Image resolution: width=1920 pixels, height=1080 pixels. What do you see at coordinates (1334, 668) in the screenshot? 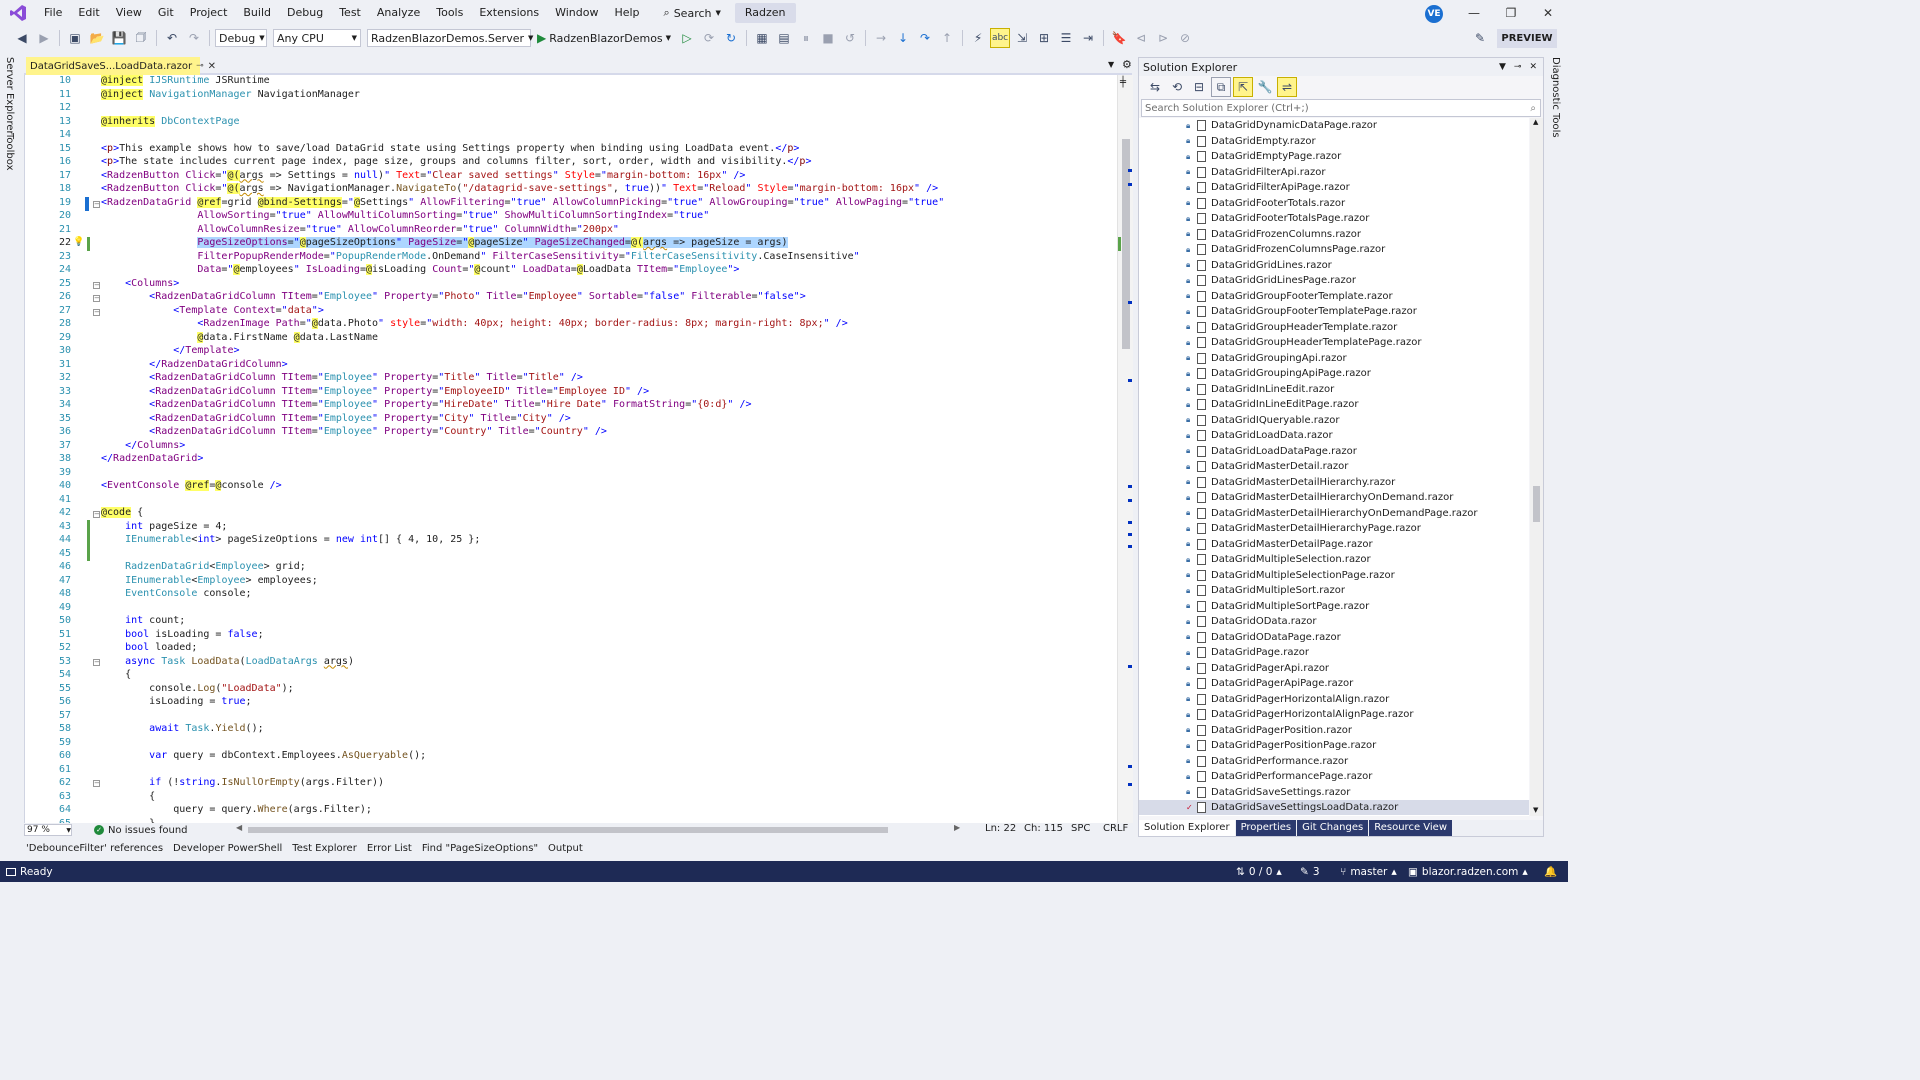
I see `tree-item: 🔒︎ DataGridPagerApi.razor` at bounding box center [1334, 668].